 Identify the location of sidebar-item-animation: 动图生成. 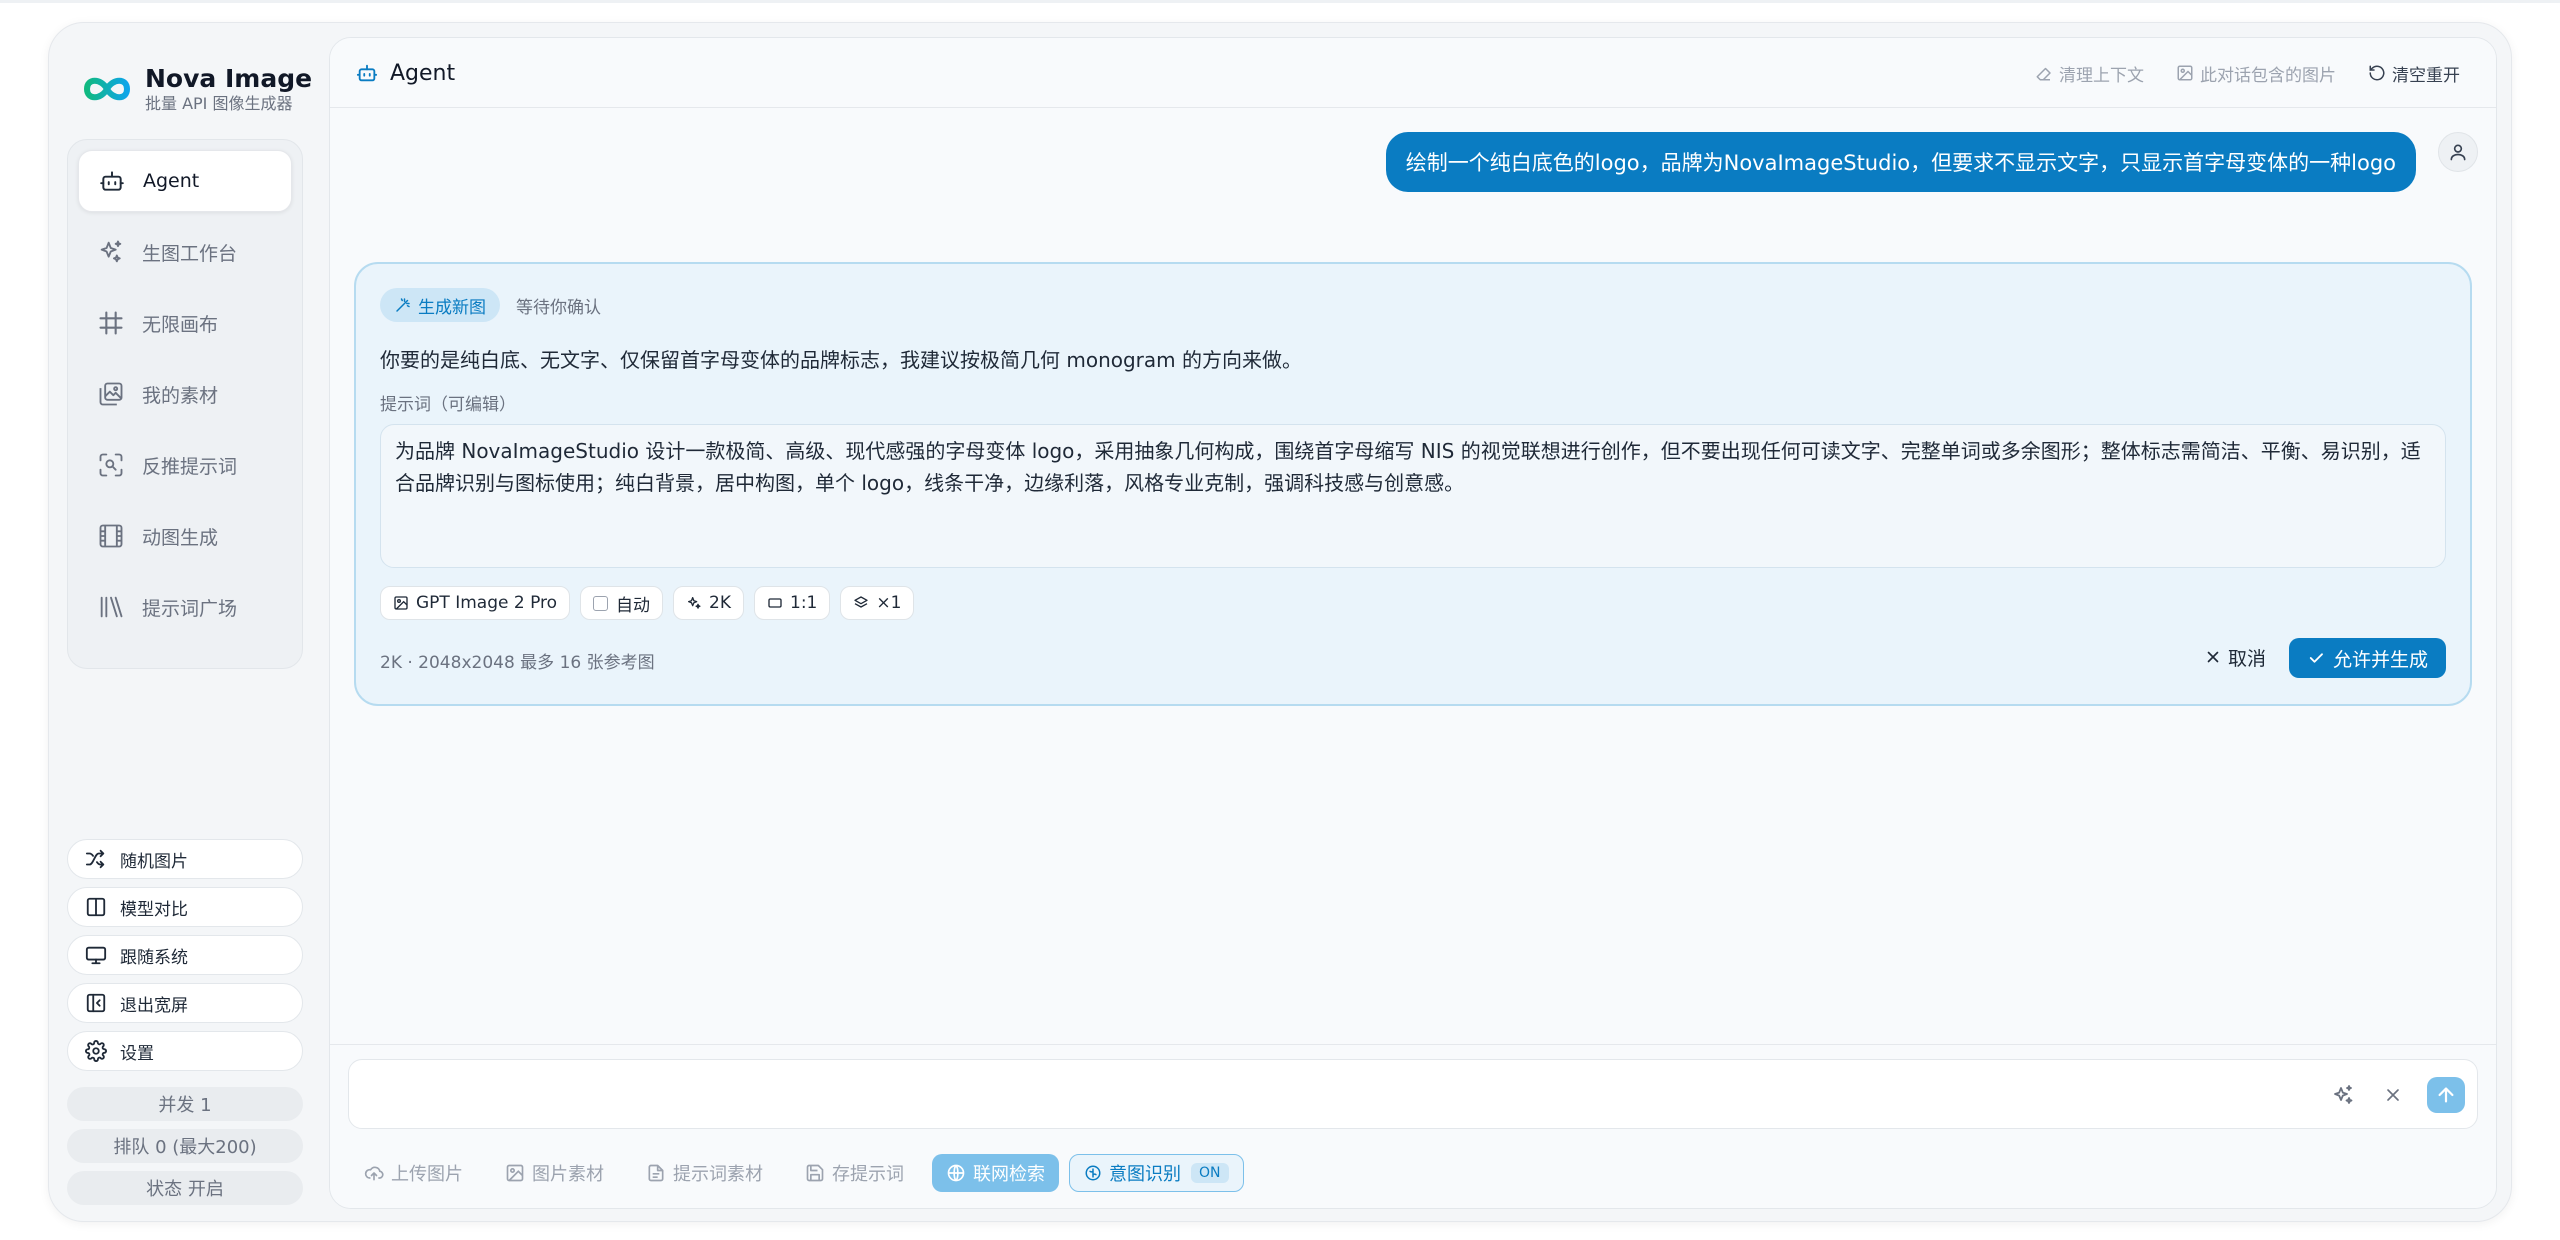
(185, 536).